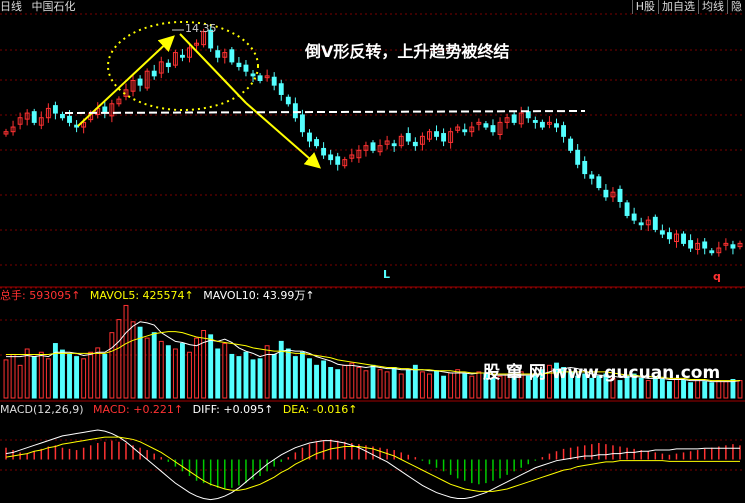 This screenshot has width=745, height=503. What do you see at coordinates (325, 112) in the screenshot?
I see `neckline` at bounding box center [325, 112].